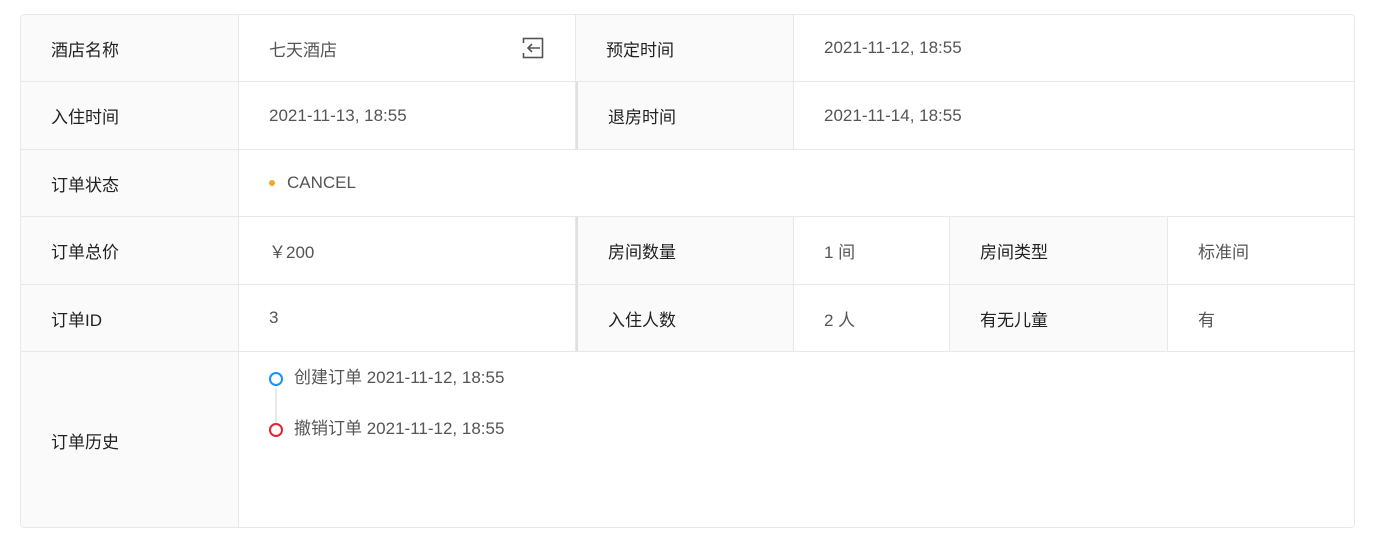  Describe the element at coordinates (272, 183) in the screenshot. I see `status-dot` at that location.